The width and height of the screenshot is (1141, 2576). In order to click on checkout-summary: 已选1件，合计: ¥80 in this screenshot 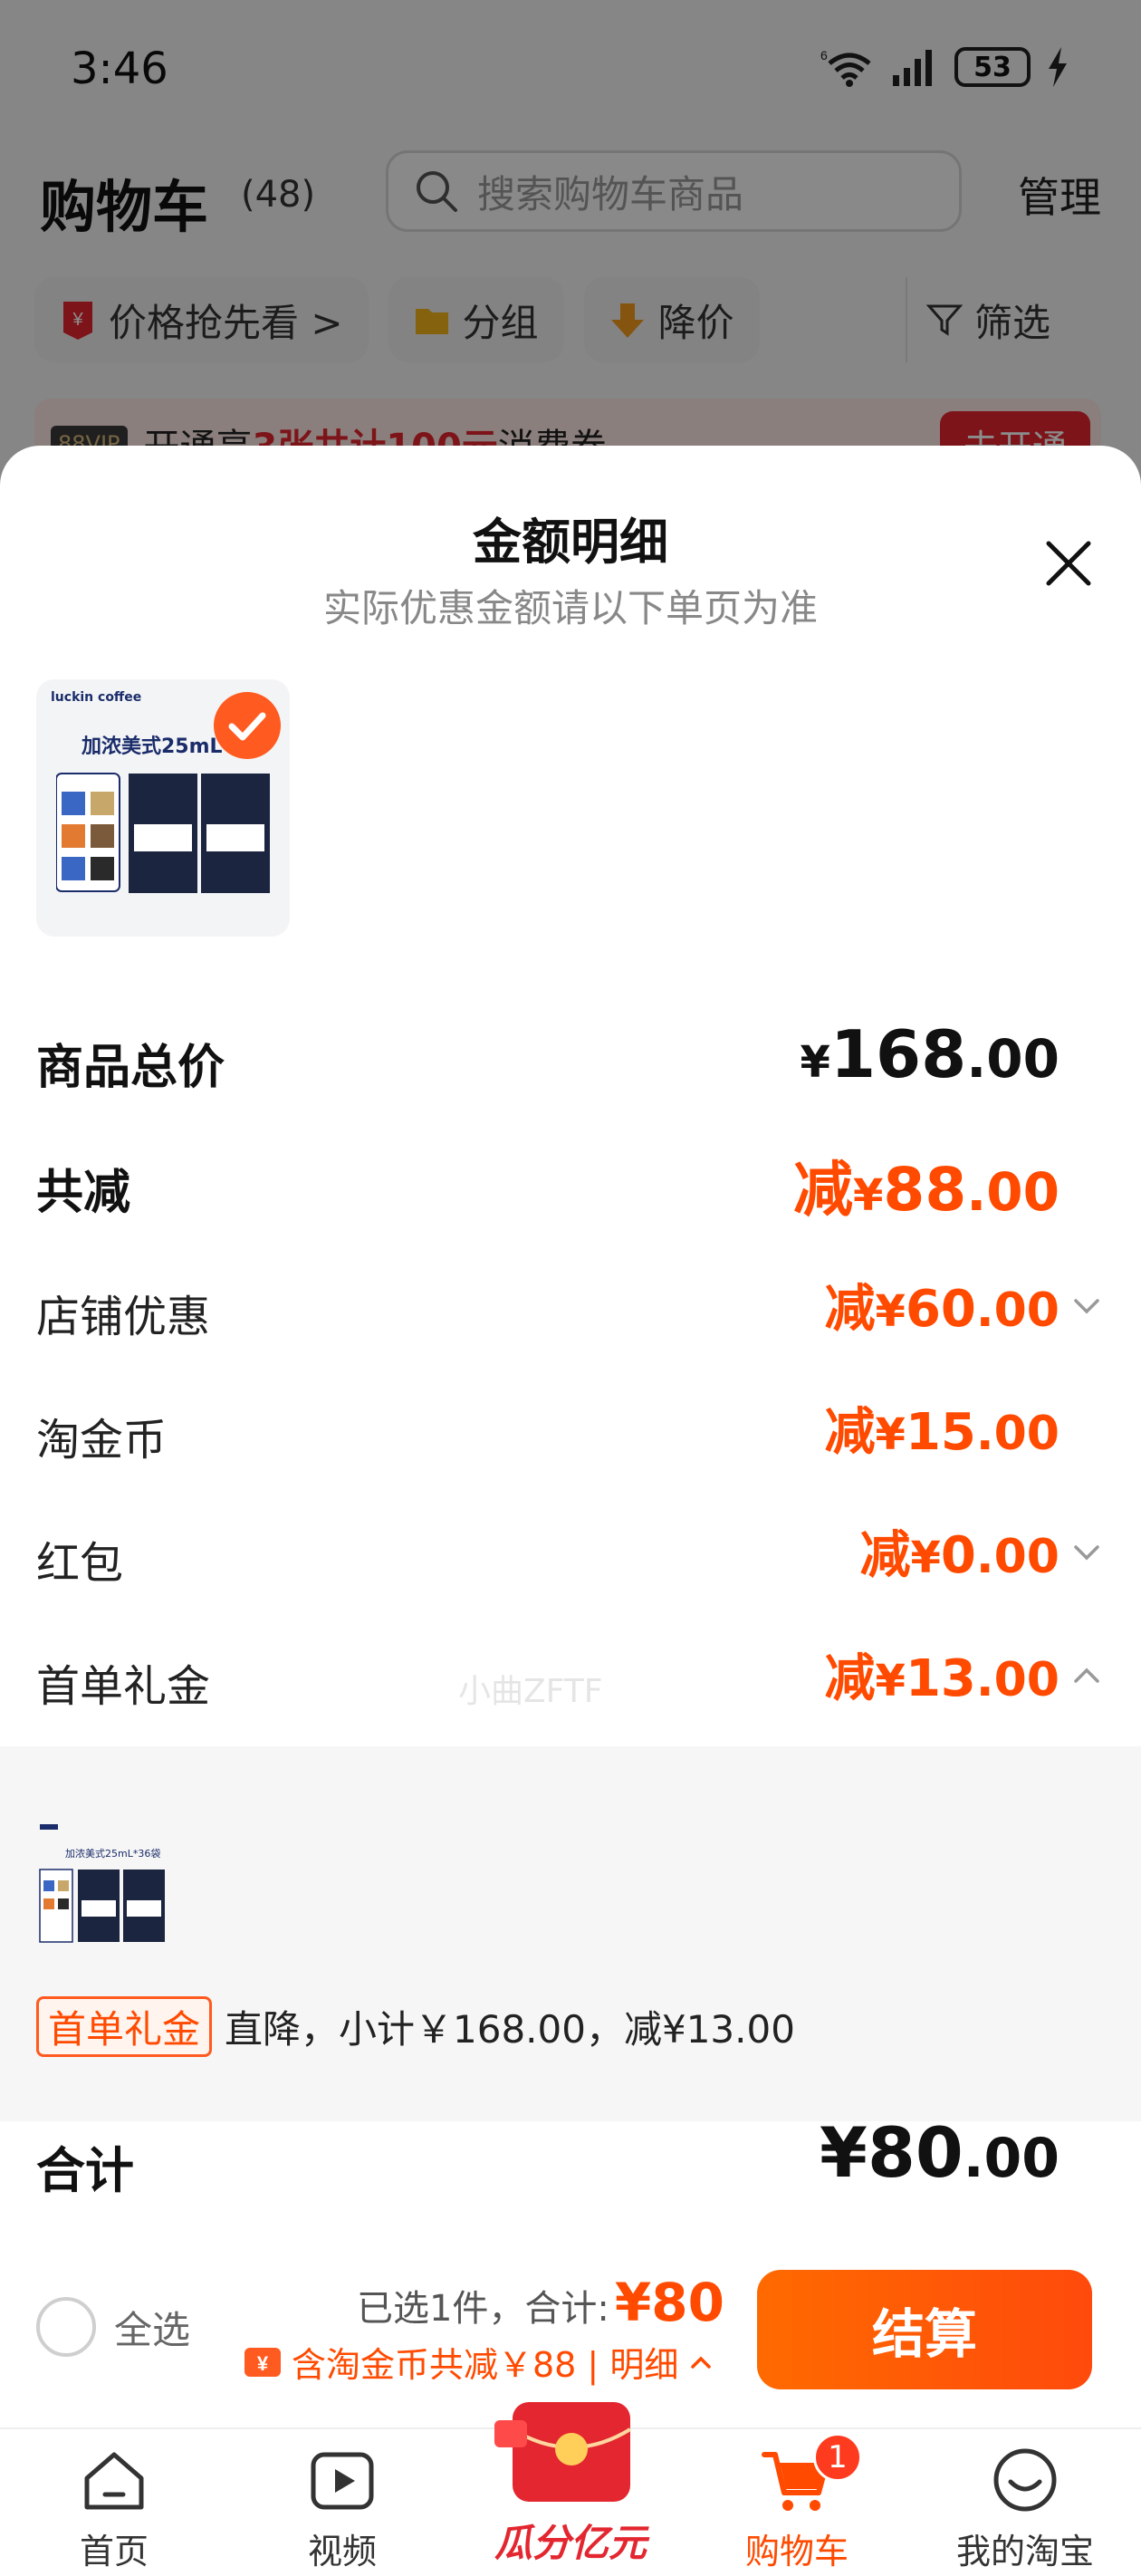, I will do `click(540, 2302)`.